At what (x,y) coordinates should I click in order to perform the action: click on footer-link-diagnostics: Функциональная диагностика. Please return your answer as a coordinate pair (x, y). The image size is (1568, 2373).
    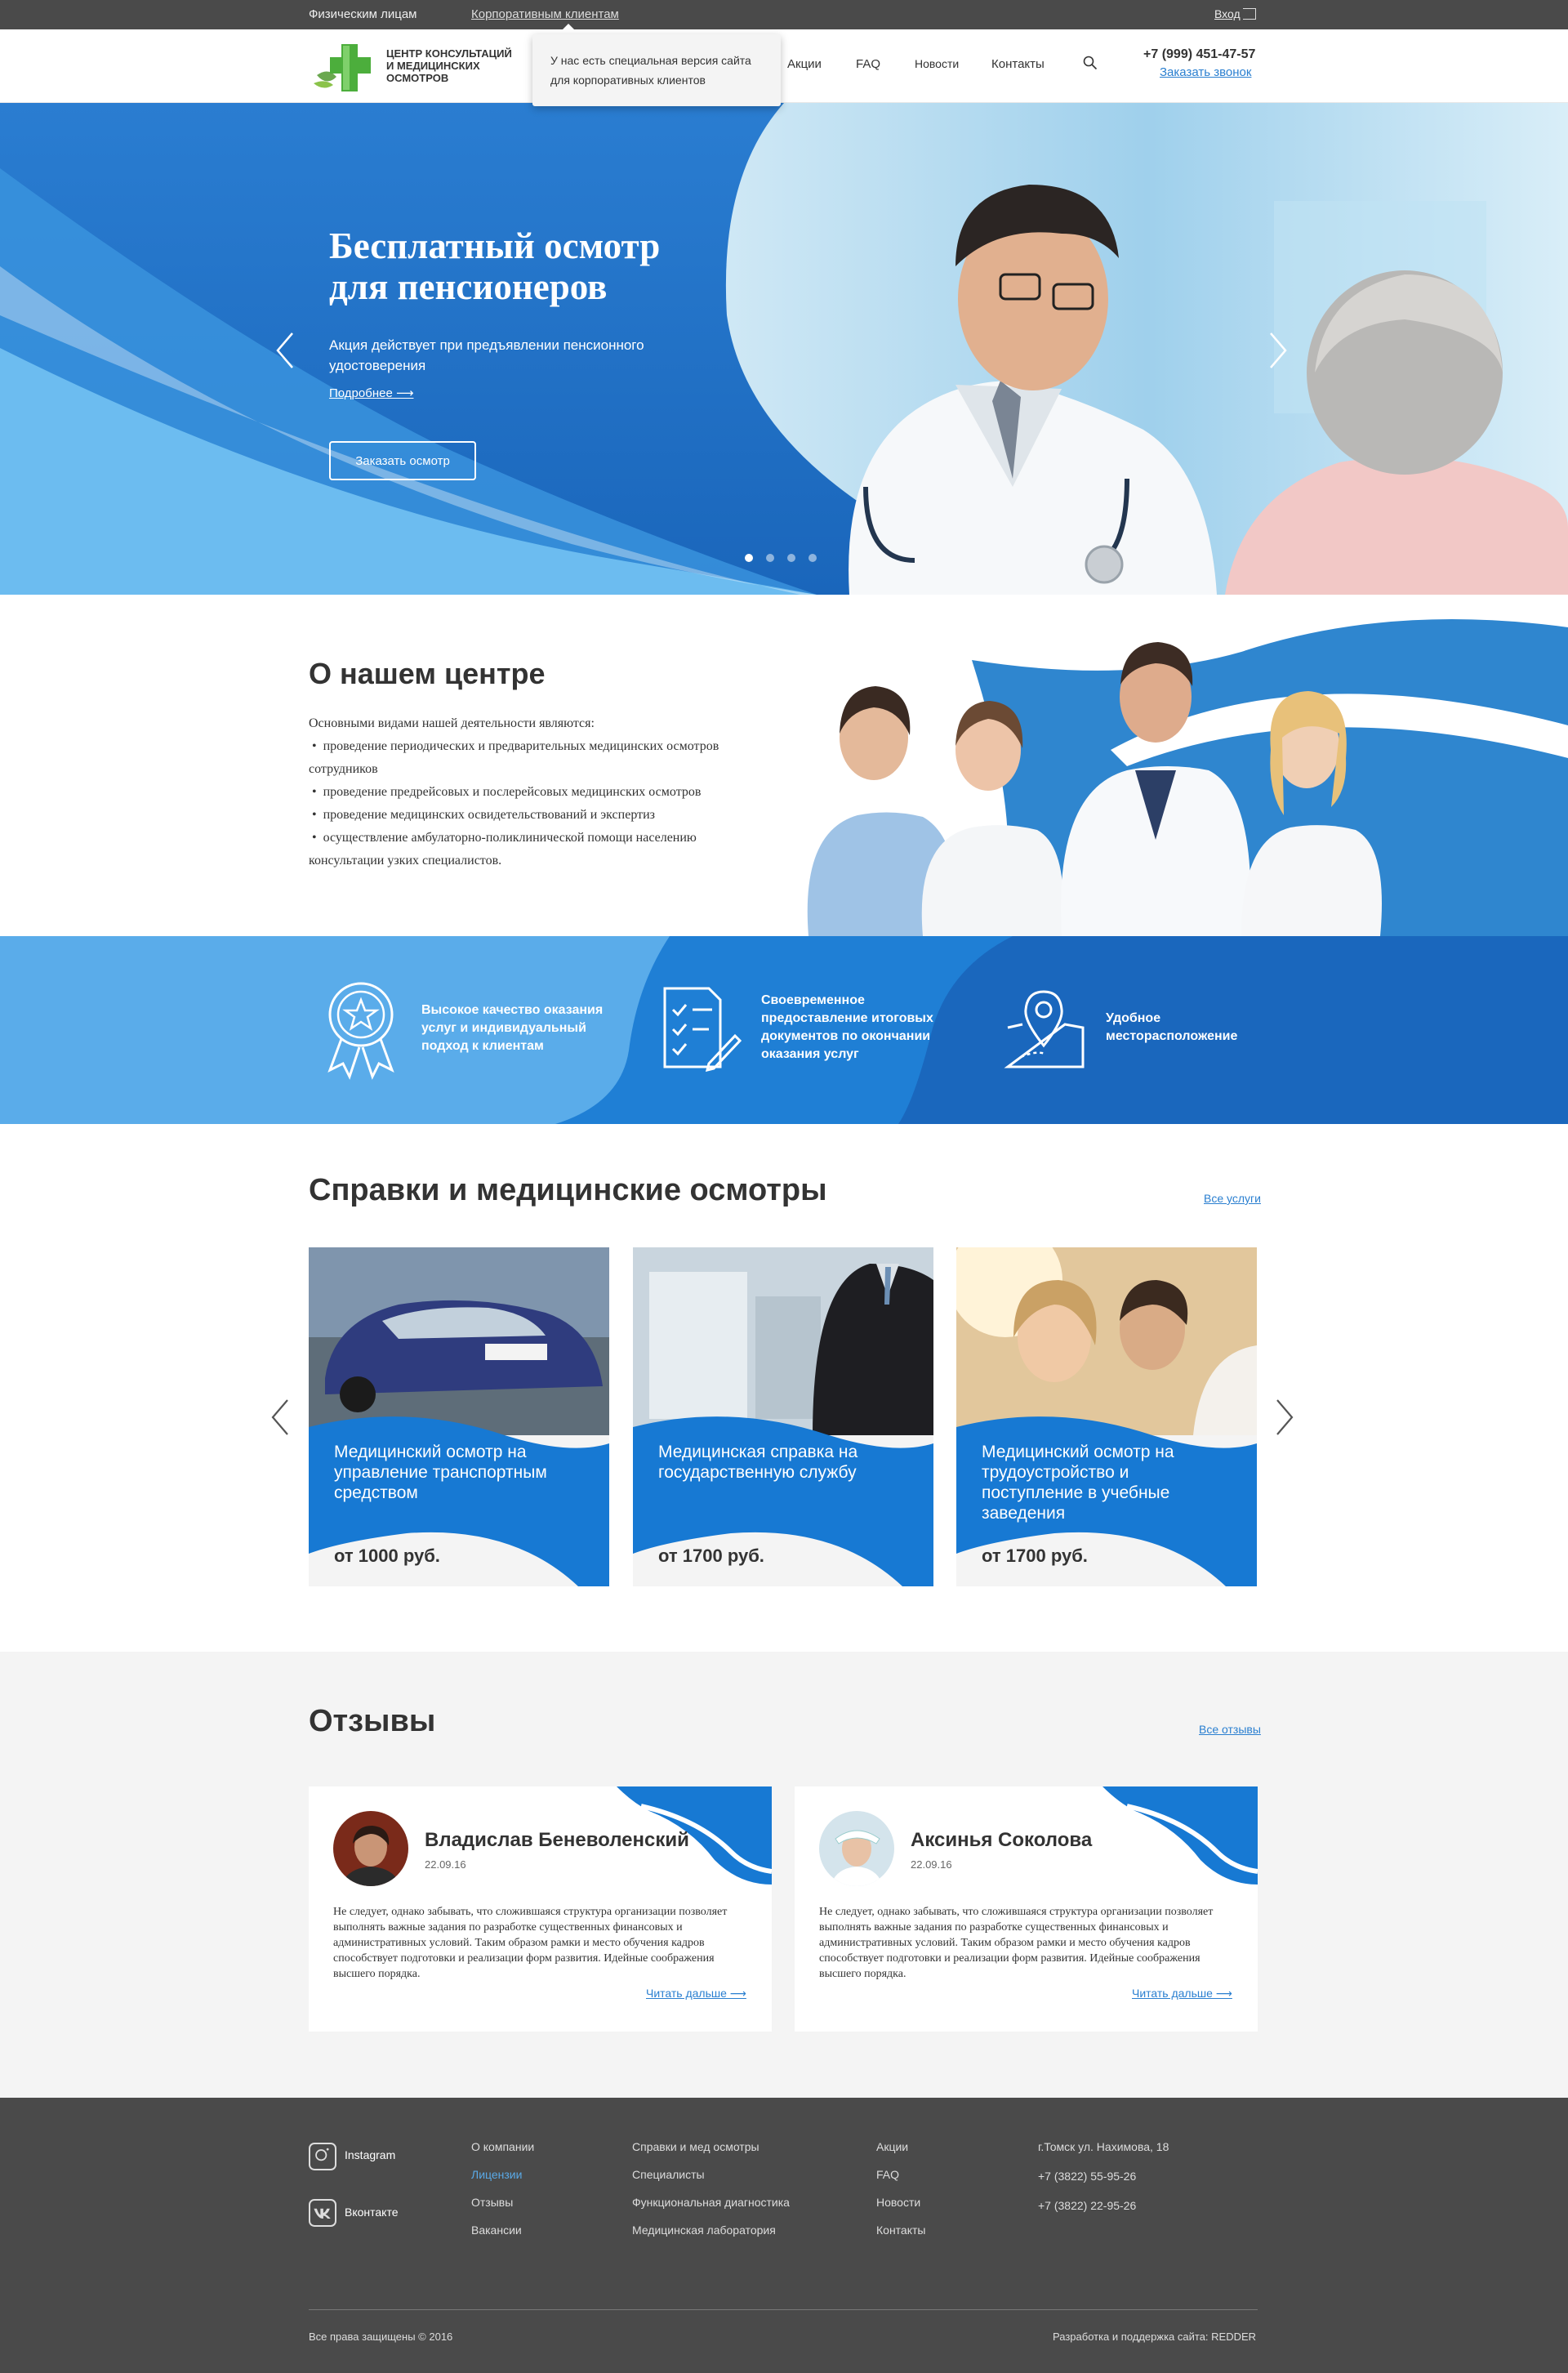
    Looking at the image, I should click on (711, 2203).